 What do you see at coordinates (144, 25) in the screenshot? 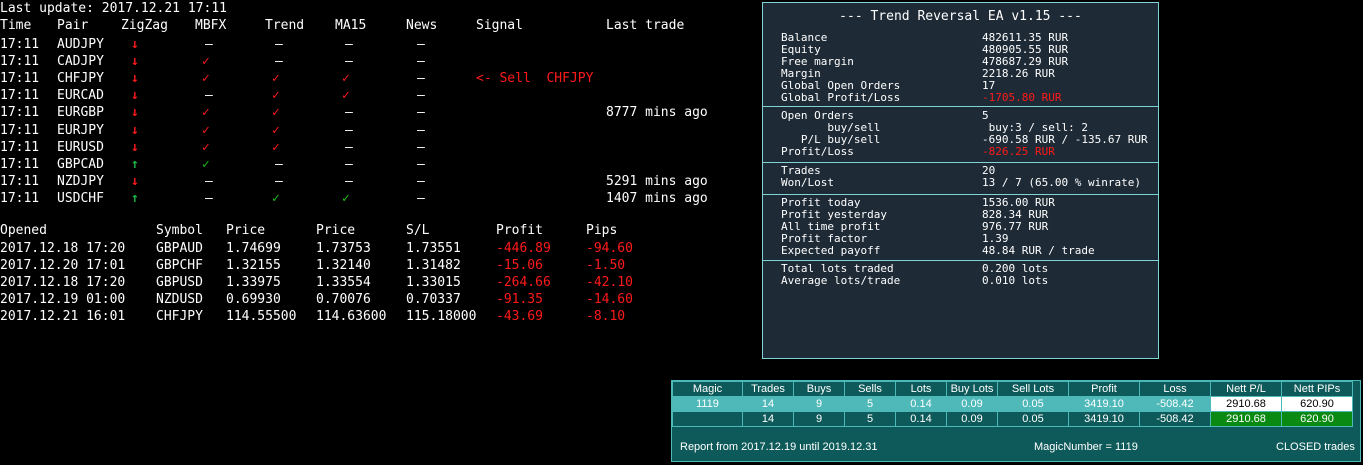
I see `col-header: ZigZag` at bounding box center [144, 25].